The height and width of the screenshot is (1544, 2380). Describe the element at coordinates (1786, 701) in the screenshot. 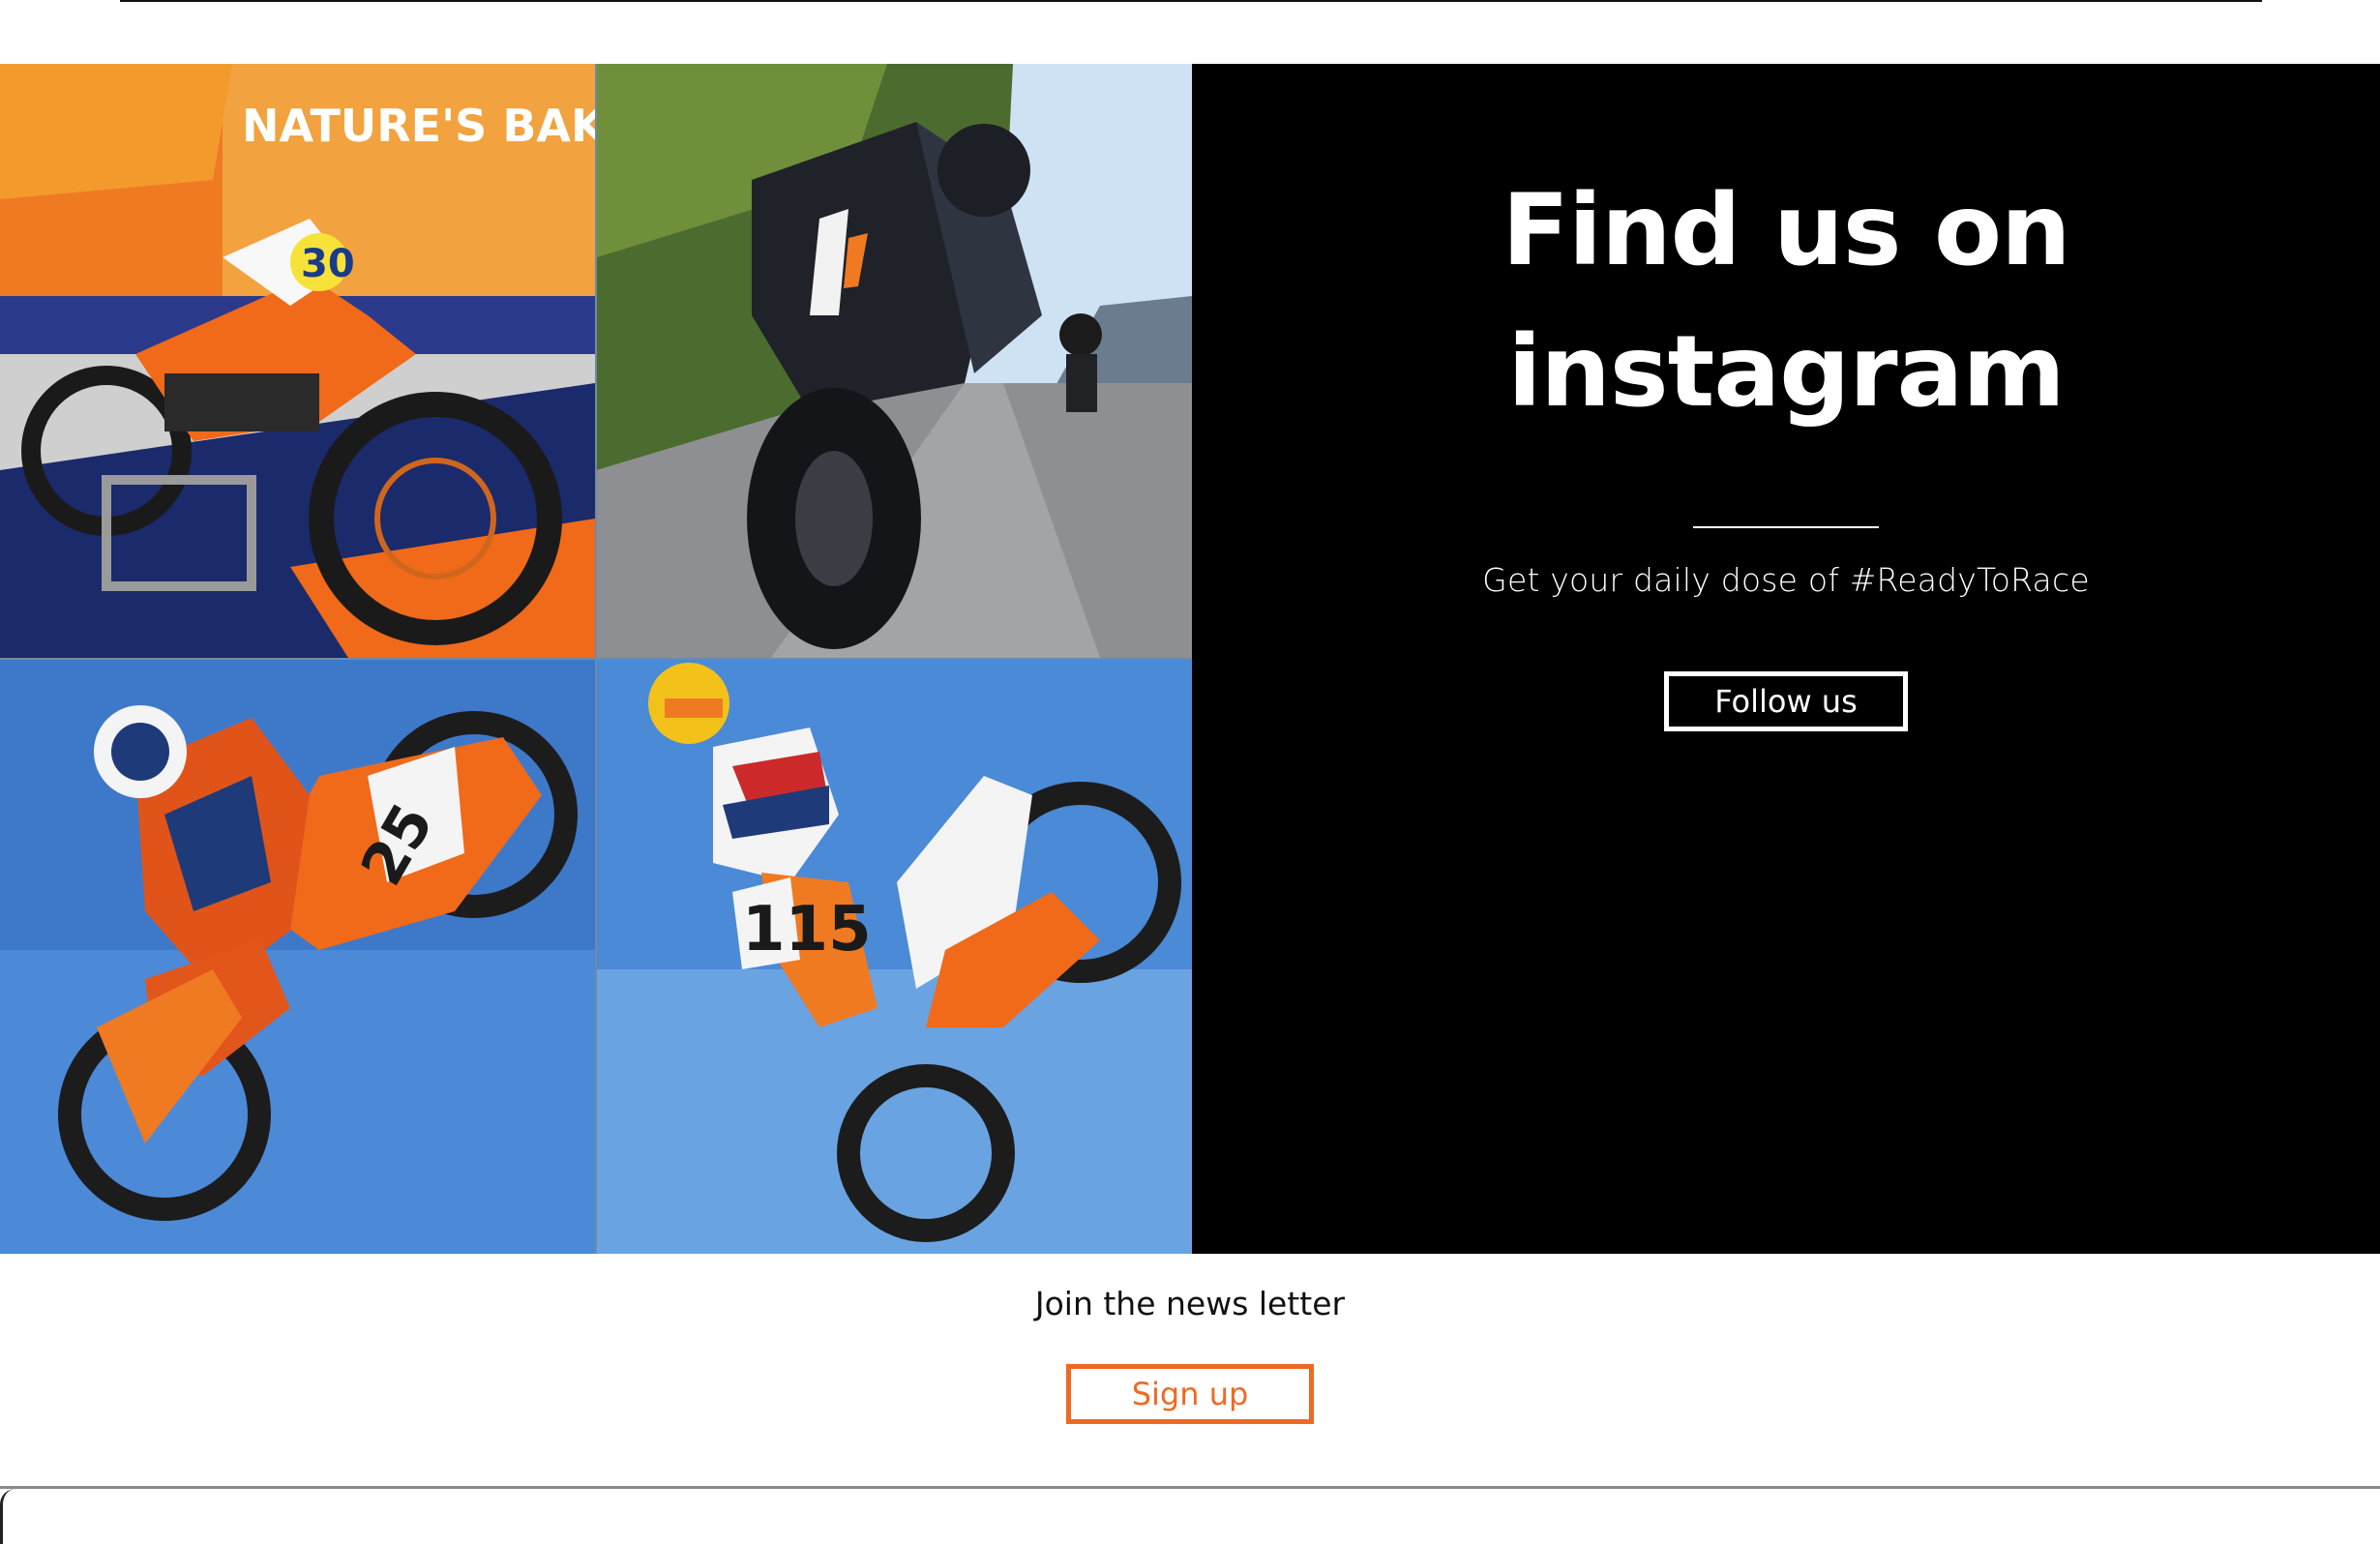

I see `follow-us-button: Follow us` at that location.